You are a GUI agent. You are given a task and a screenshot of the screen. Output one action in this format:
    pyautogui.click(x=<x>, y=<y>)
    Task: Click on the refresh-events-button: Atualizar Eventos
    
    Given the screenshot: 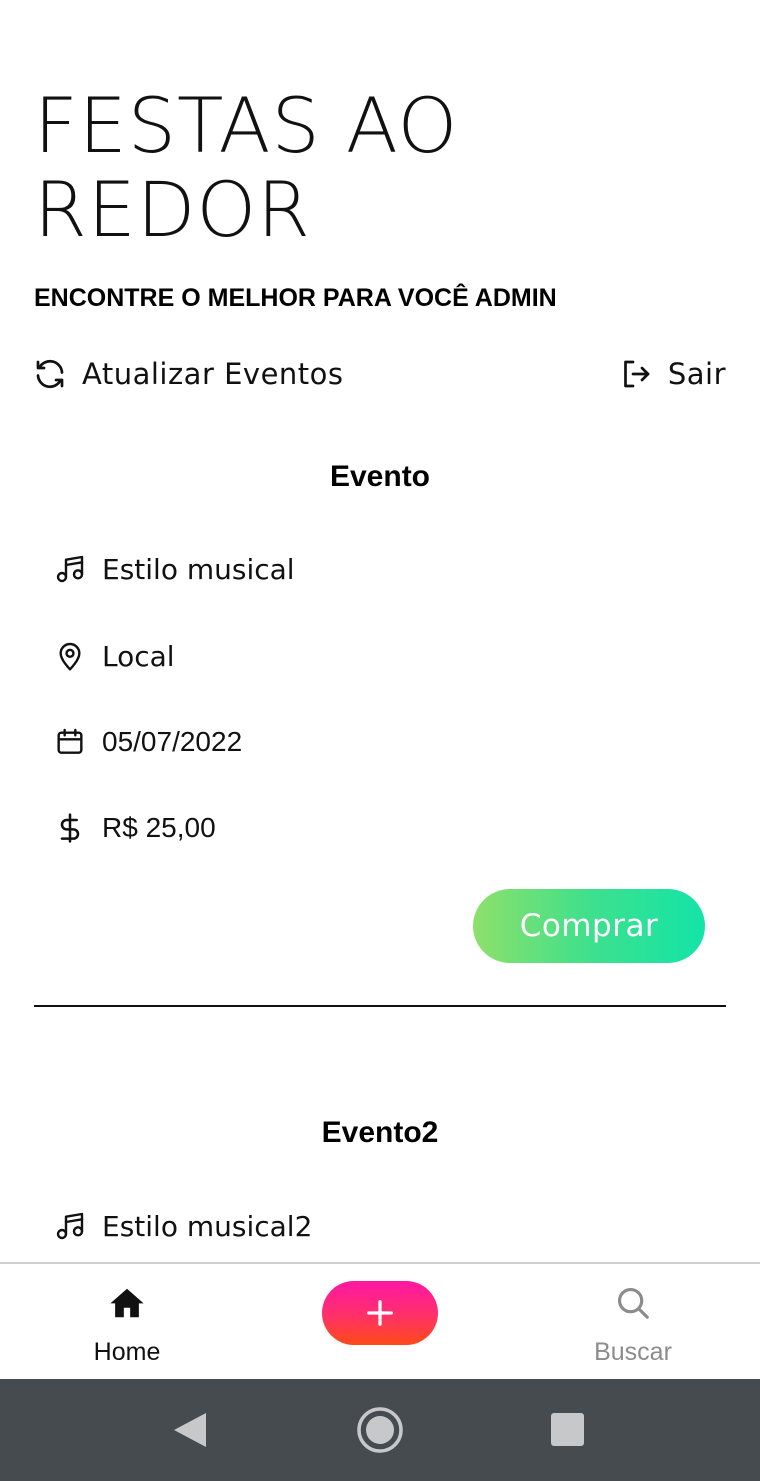 What is the action you would take?
    pyautogui.click(x=188, y=374)
    